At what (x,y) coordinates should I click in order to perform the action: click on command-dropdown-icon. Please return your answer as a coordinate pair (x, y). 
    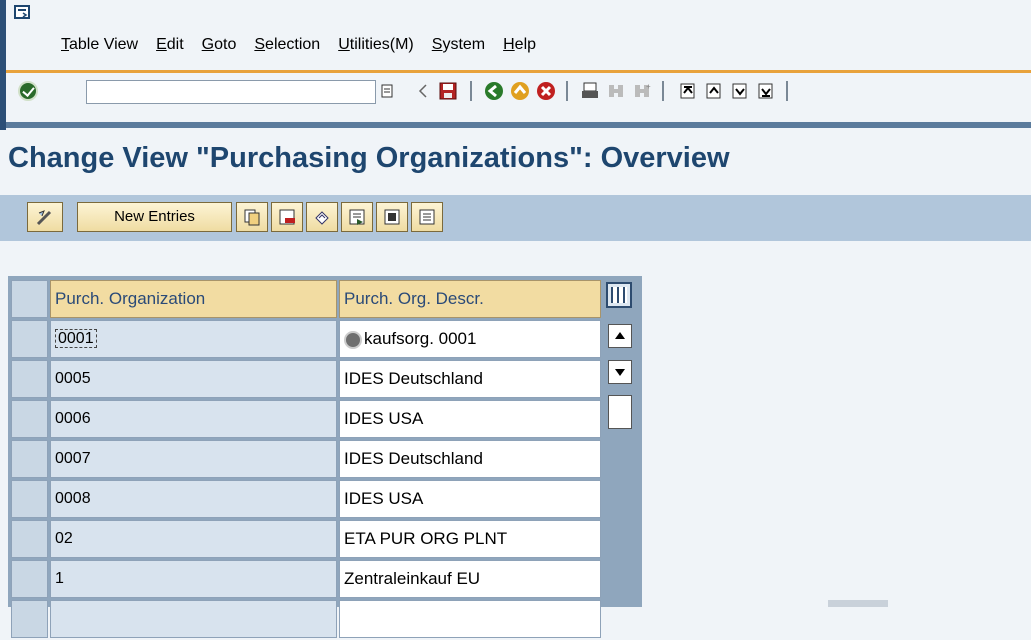
    Looking at the image, I should click on (387, 91).